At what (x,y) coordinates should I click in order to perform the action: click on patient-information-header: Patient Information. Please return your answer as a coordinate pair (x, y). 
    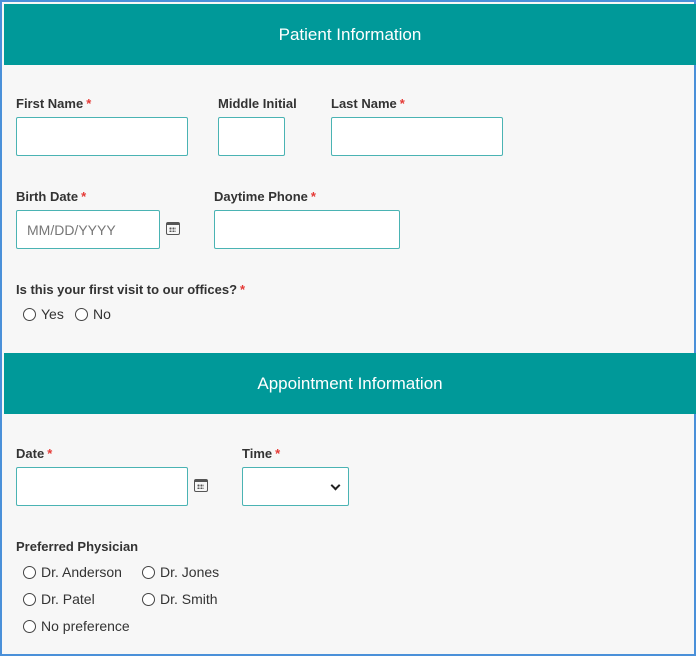
    Looking at the image, I should click on (350, 34).